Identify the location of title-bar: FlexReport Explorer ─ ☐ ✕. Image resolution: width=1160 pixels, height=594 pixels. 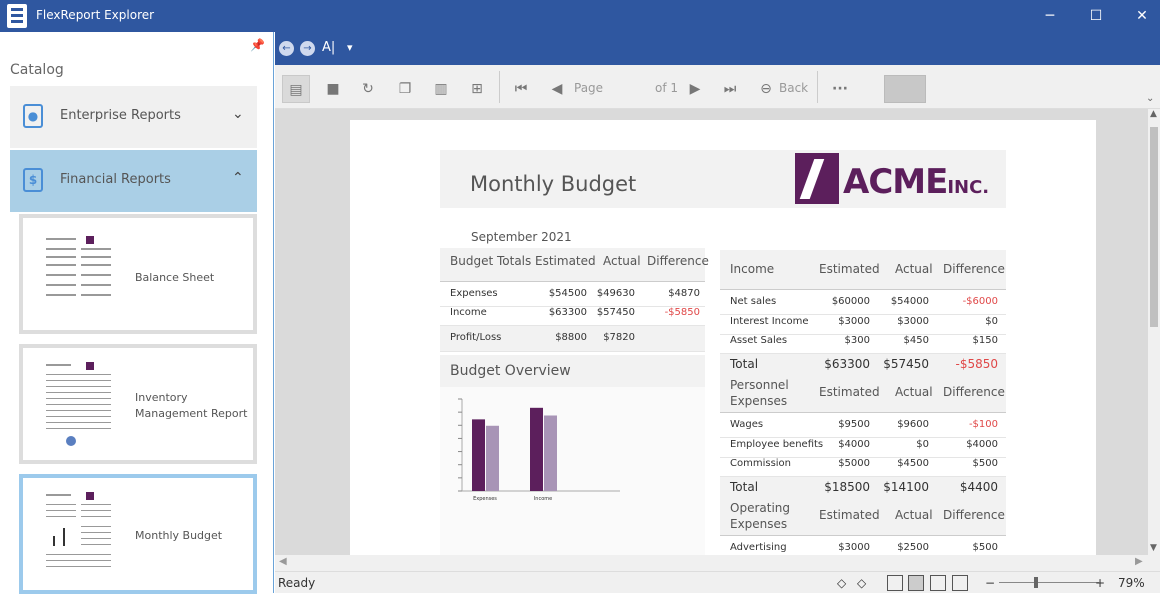
(580, 16).